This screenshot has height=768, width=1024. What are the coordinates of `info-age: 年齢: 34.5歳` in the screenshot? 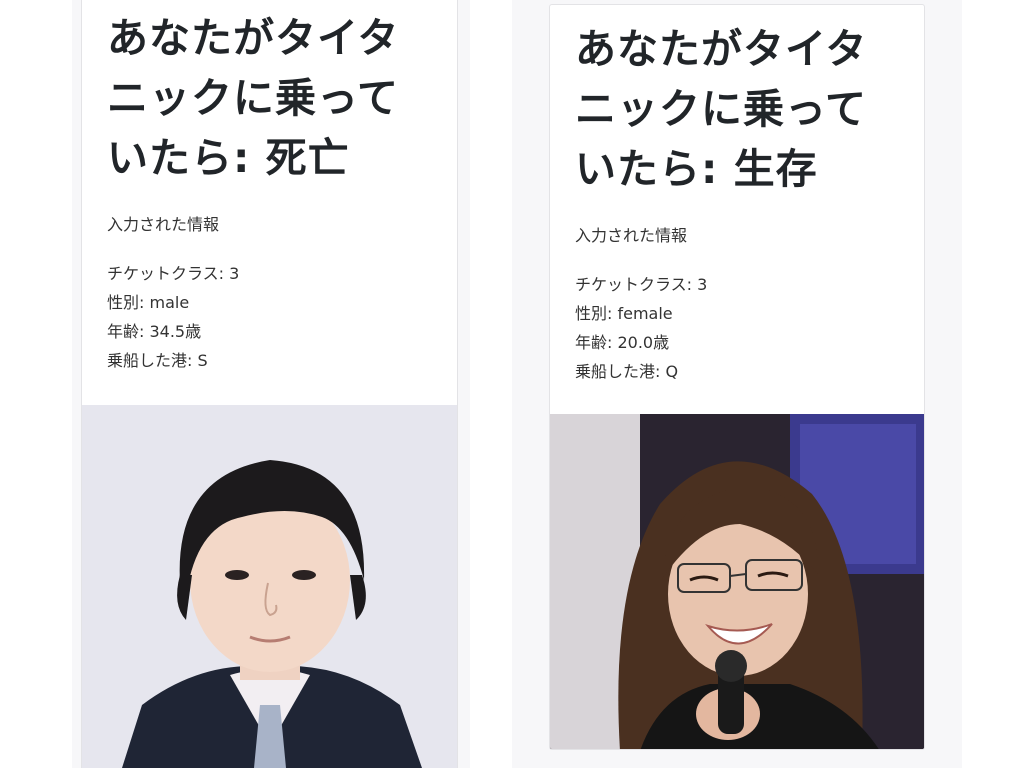 It's located at (154, 331).